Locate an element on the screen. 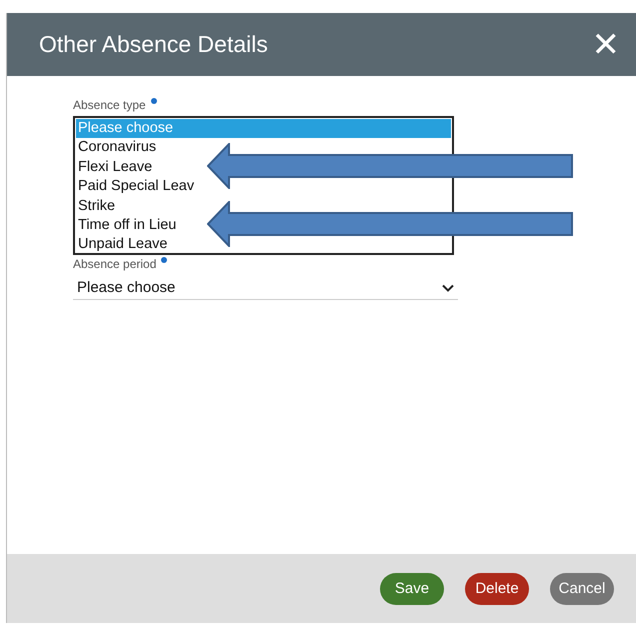 The height and width of the screenshot is (636, 636). list-option: Unpaid Leave is located at coordinates (123, 245).